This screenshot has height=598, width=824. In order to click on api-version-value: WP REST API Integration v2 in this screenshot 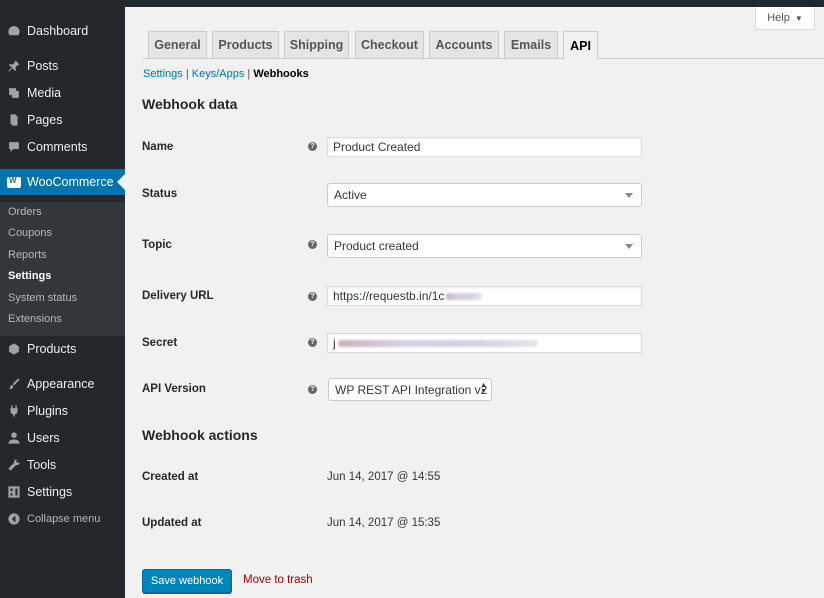, I will do `click(411, 389)`.